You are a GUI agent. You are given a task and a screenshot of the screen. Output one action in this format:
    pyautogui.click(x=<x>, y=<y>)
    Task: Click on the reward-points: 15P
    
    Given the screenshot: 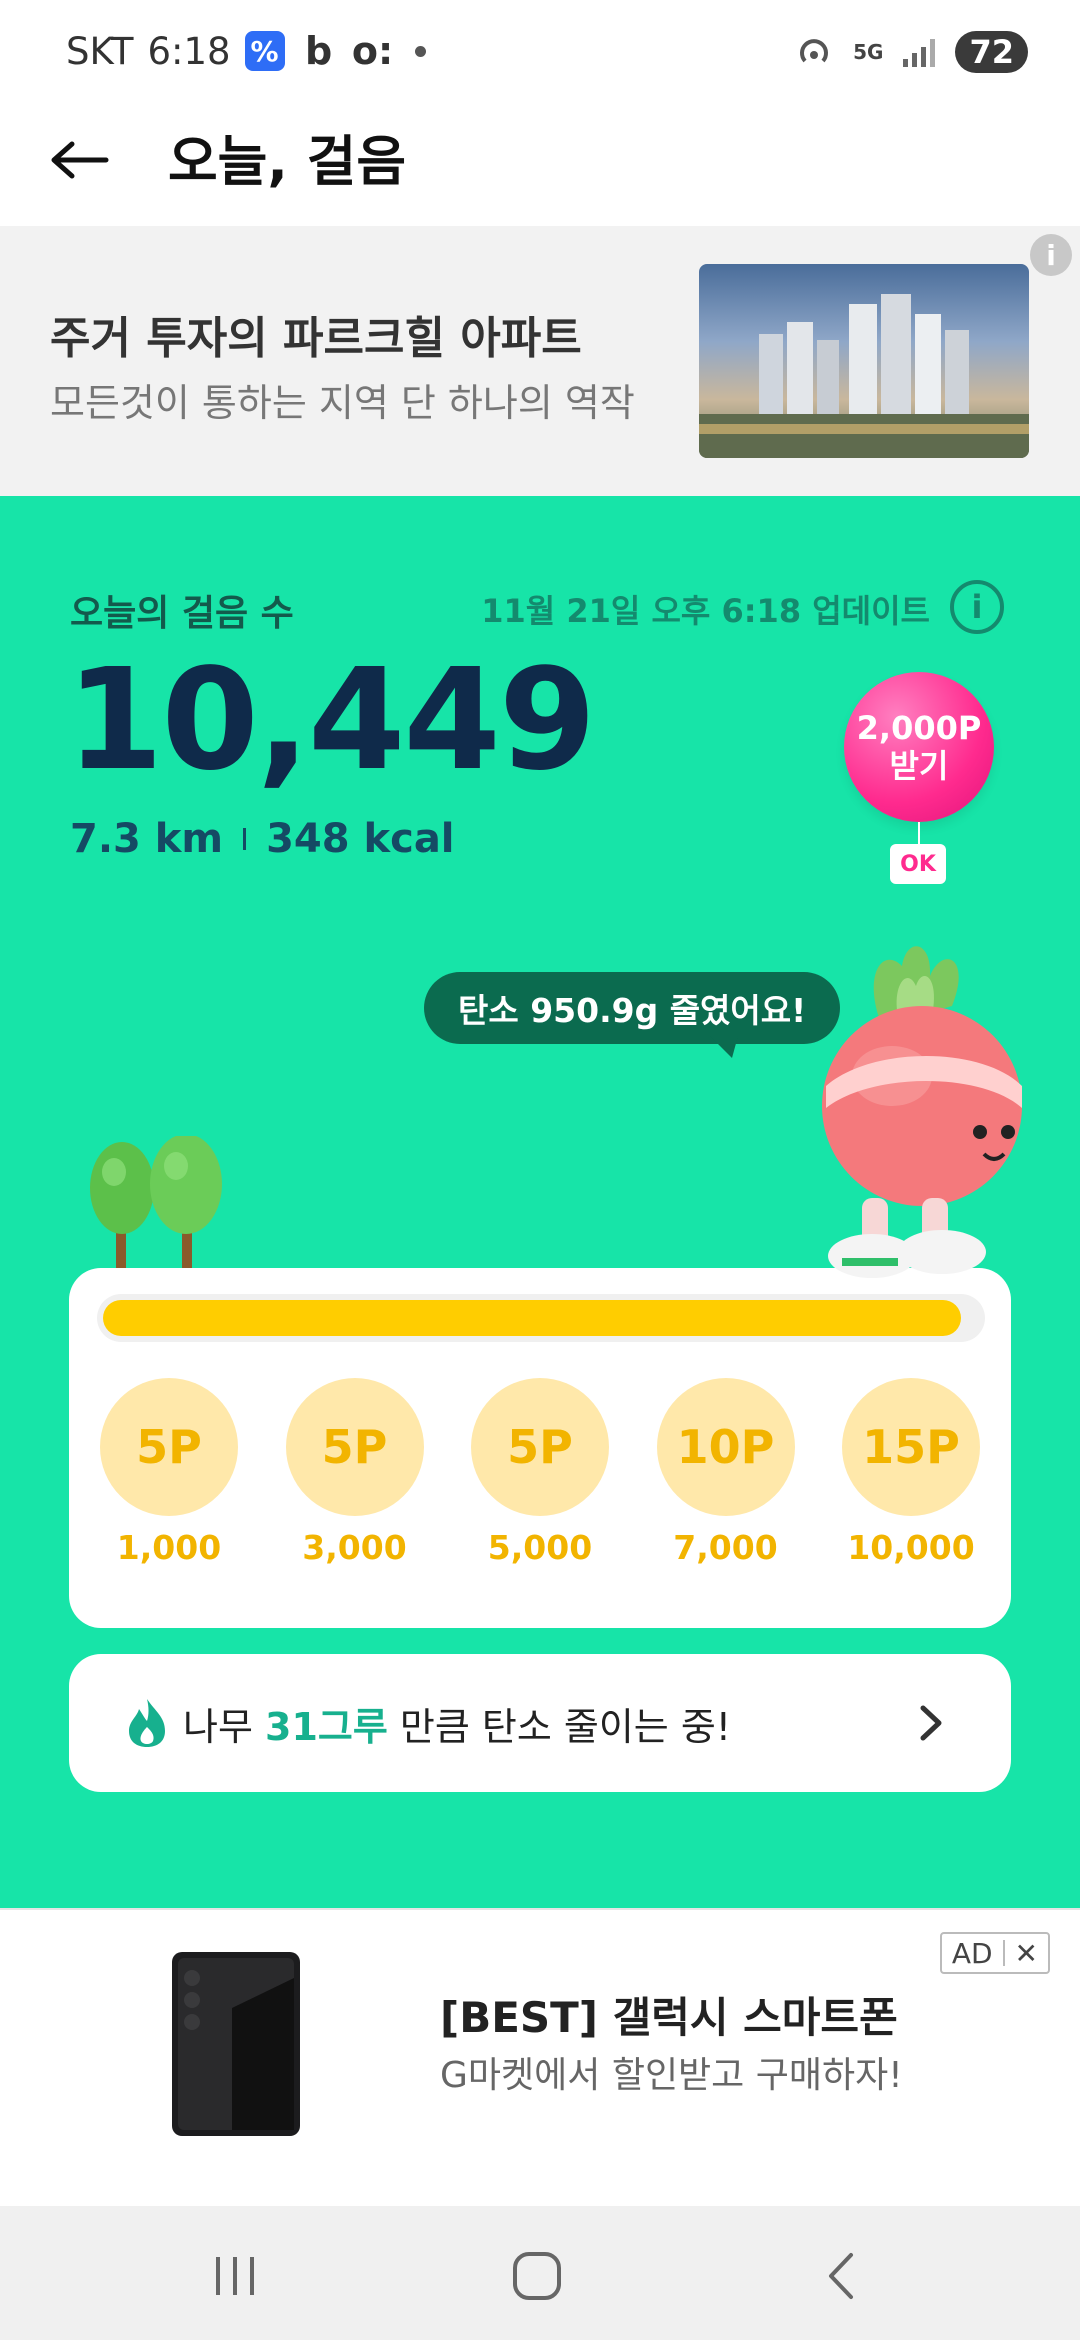 What is the action you would take?
    pyautogui.click(x=911, y=1447)
    